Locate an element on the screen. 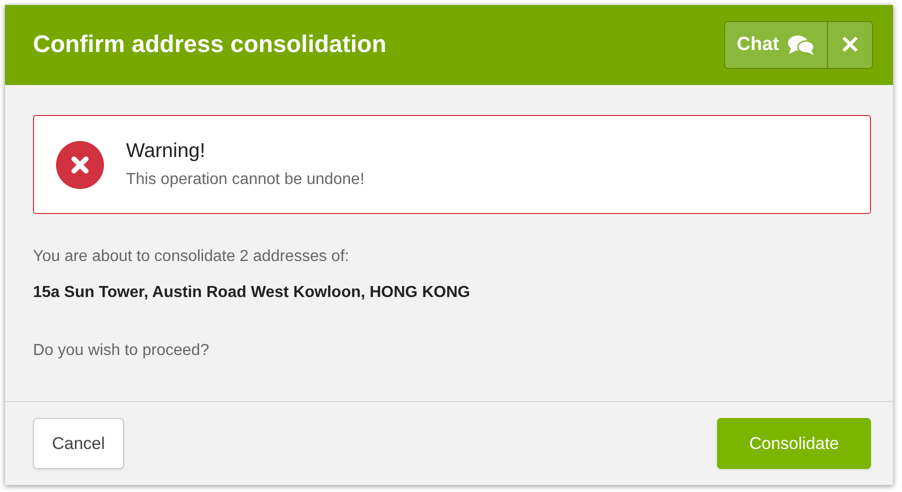 The width and height of the screenshot is (902, 492). close-button: ✕ is located at coordinates (849, 45).